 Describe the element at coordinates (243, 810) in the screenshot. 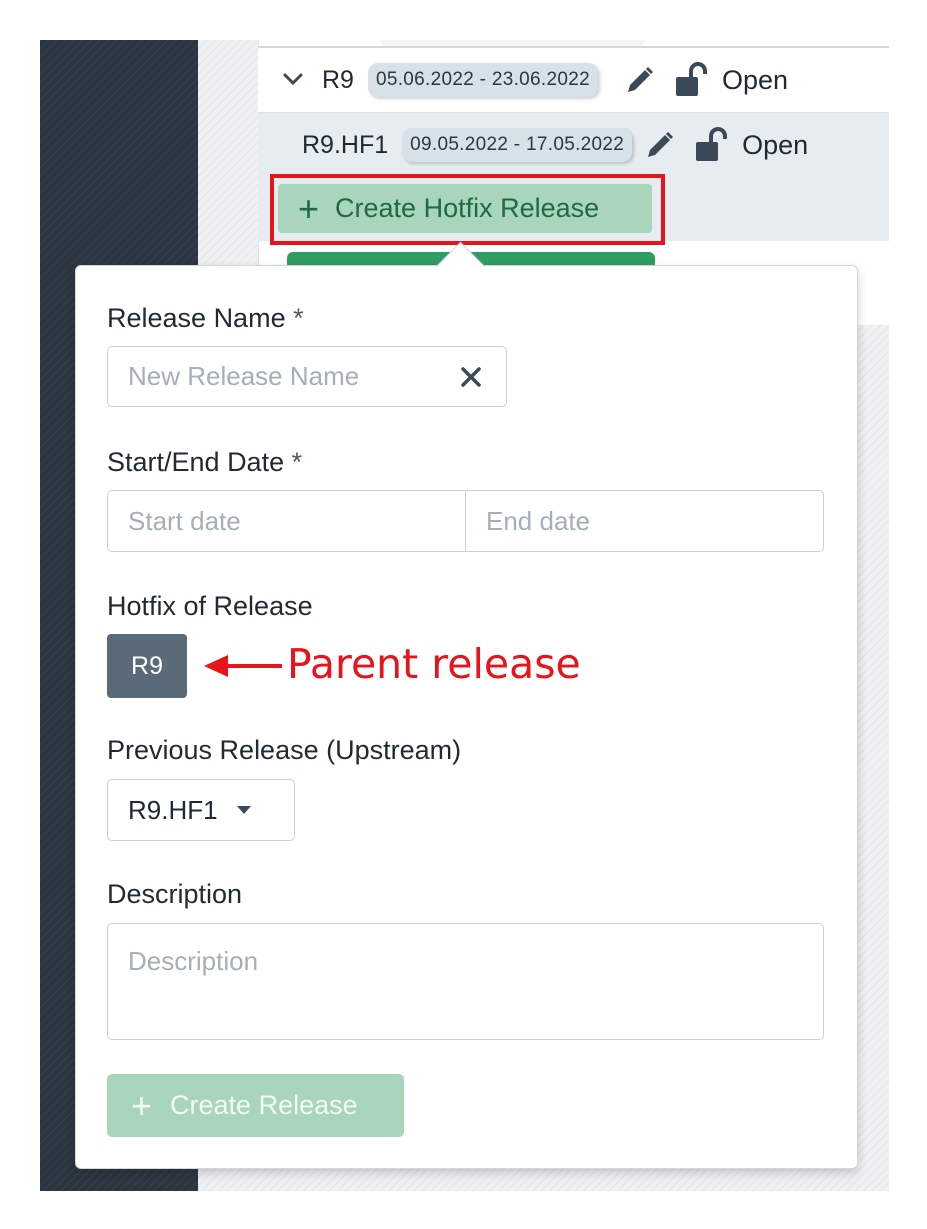

I see `caret-down-icon` at that location.